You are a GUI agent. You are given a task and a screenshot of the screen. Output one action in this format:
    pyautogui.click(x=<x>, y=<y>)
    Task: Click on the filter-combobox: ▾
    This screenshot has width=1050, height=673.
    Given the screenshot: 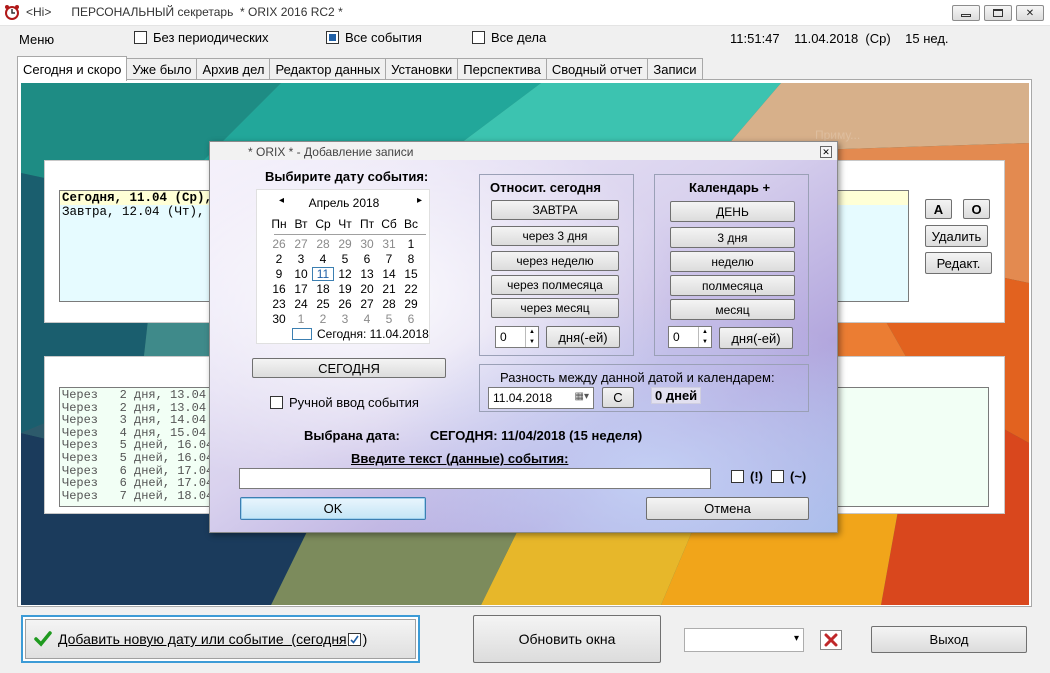 What is the action you would take?
    pyautogui.click(x=744, y=640)
    